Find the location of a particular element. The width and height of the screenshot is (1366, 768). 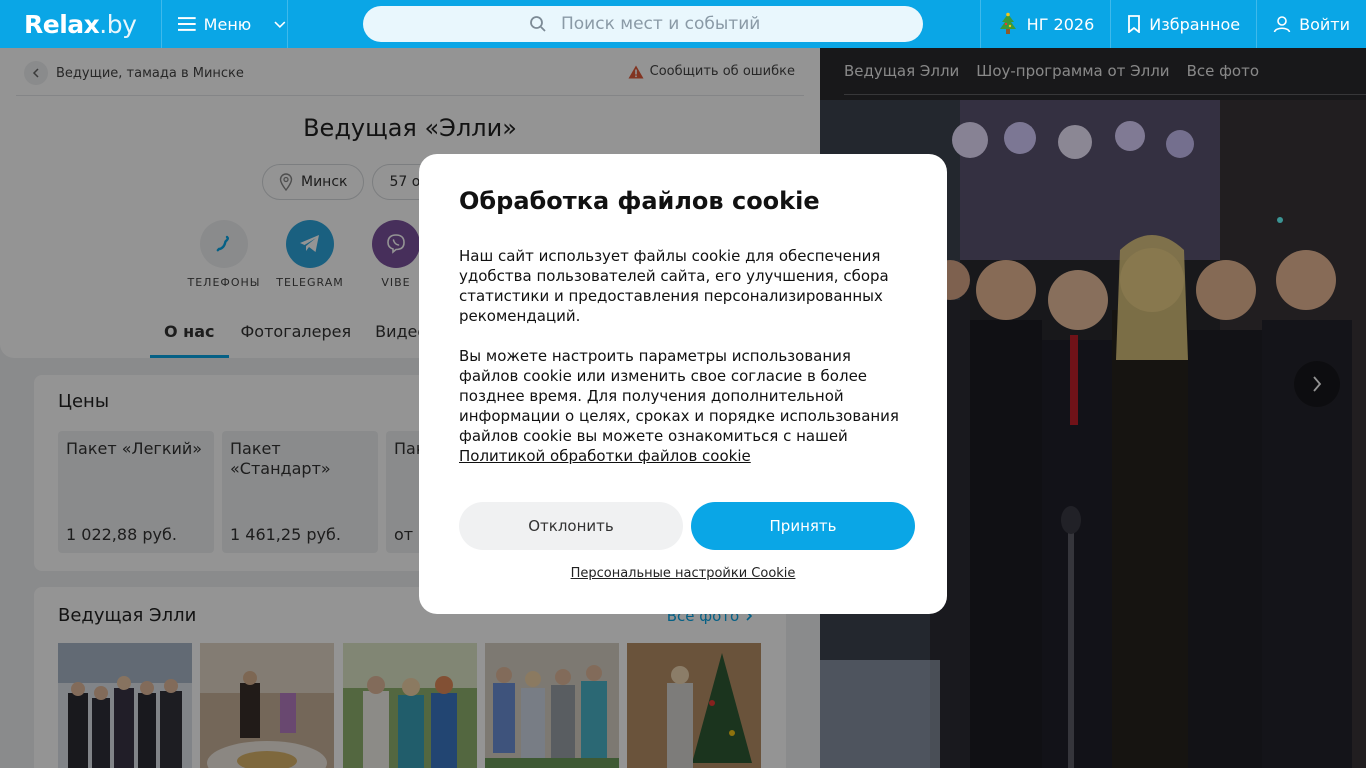

cookie-policy-link: Политикой обработки файлов cookie is located at coordinates (605, 456).